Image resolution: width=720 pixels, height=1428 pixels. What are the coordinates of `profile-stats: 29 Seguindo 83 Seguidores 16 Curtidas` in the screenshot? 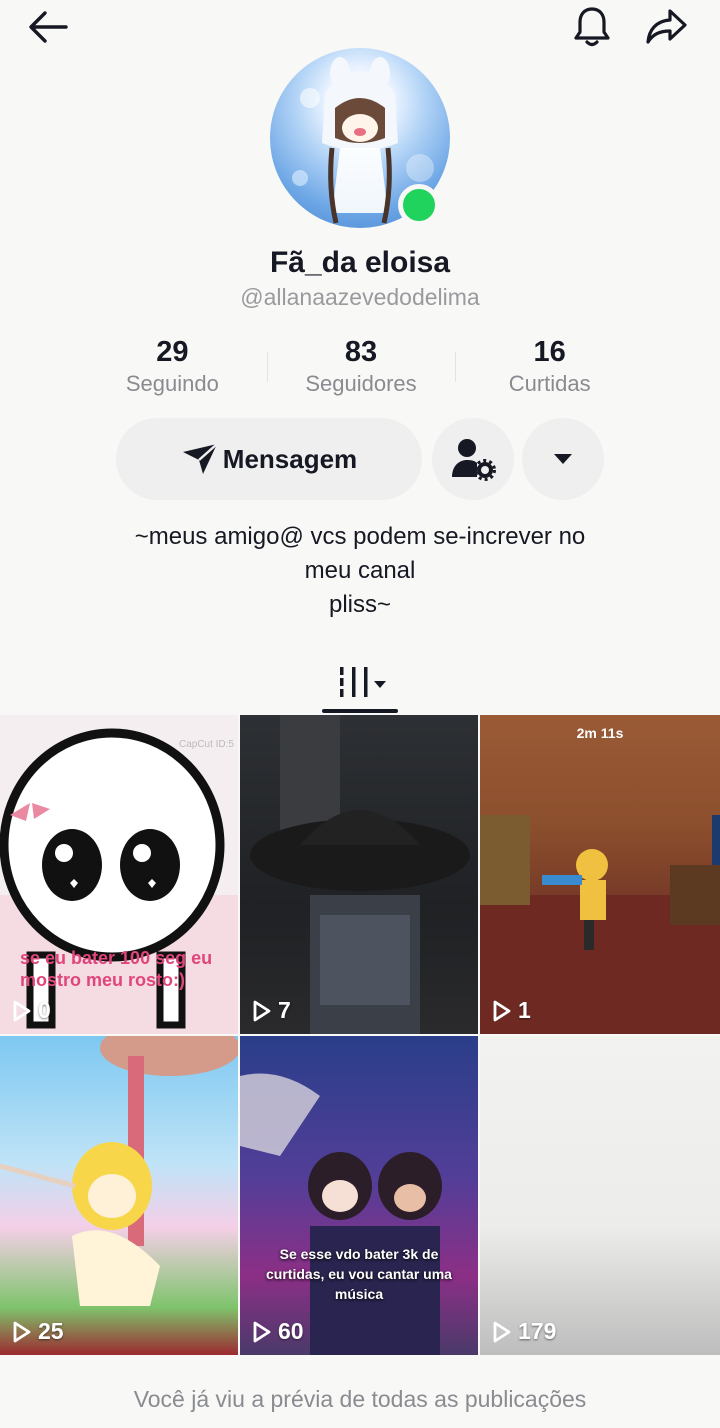 It's located at (361, 369).